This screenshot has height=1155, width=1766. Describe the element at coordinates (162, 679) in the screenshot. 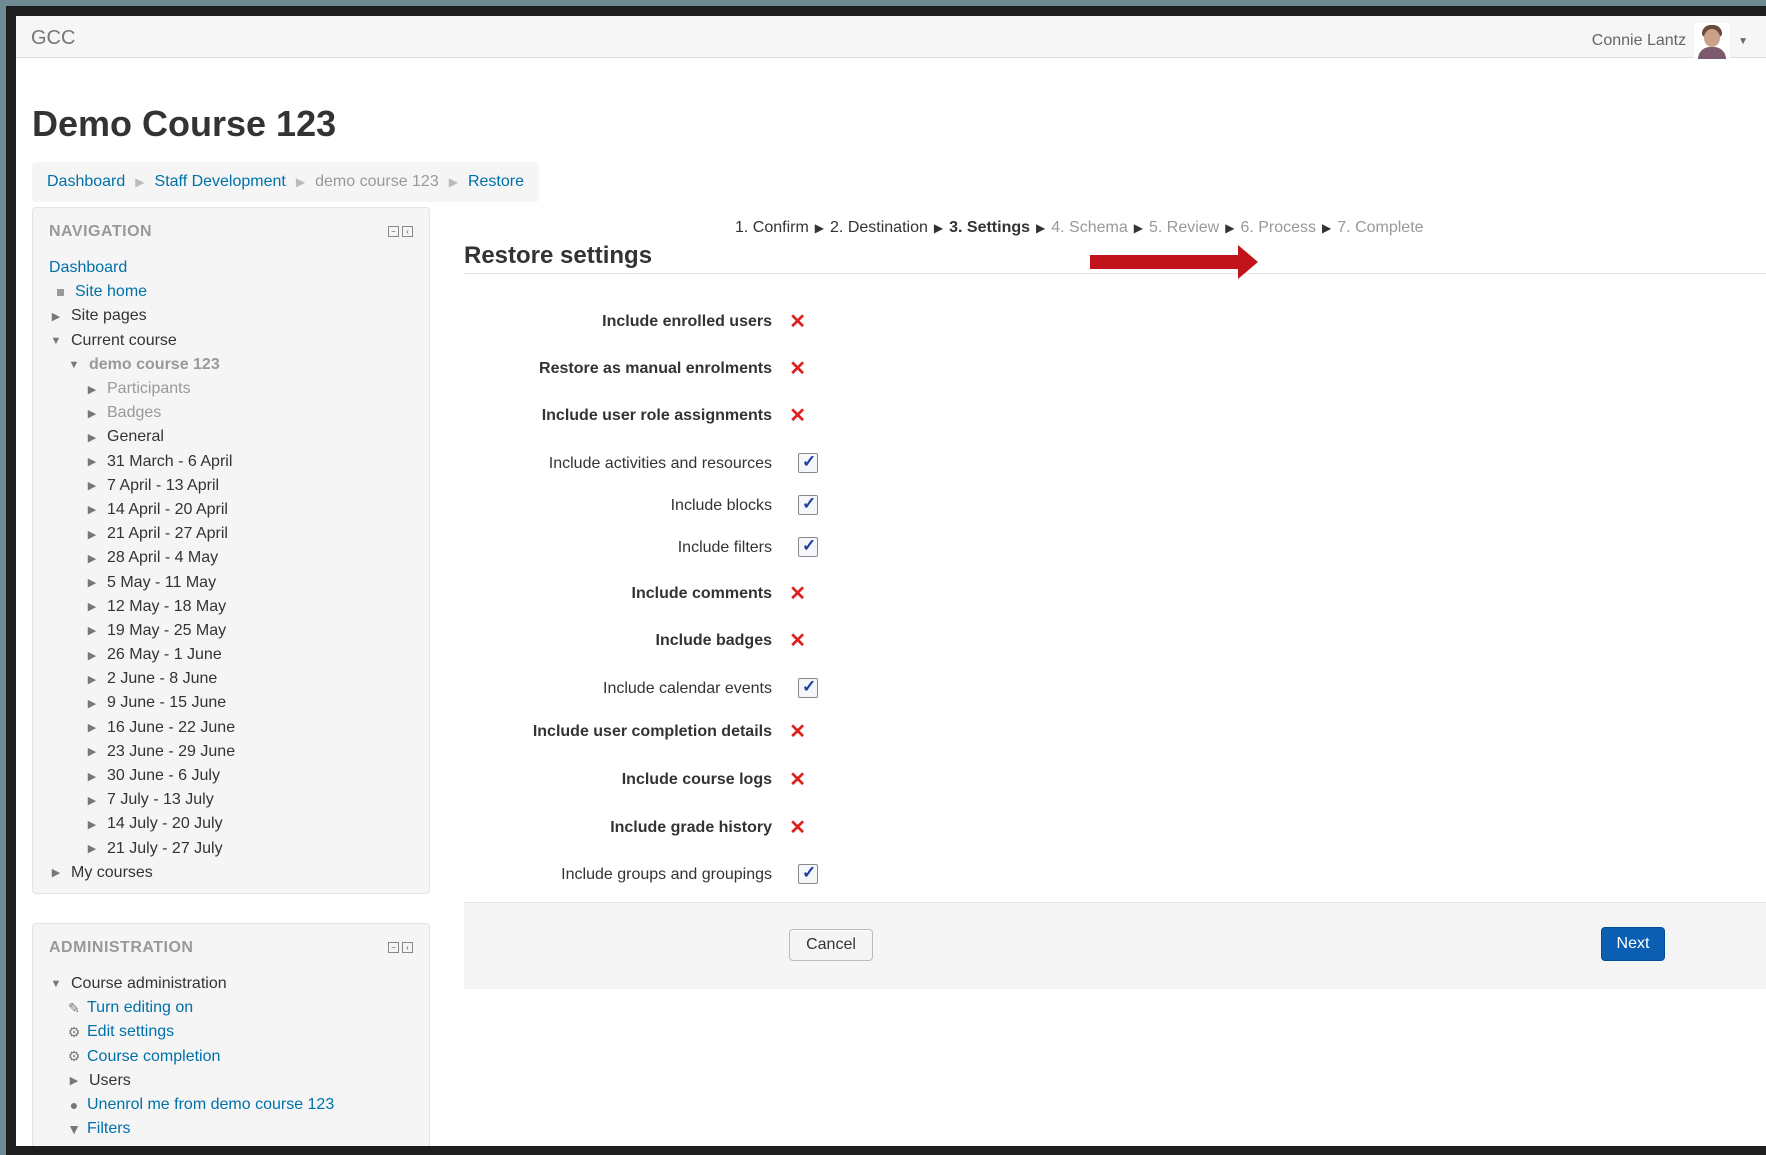

I see `nav-week: 2 June - 8 June` at that location.